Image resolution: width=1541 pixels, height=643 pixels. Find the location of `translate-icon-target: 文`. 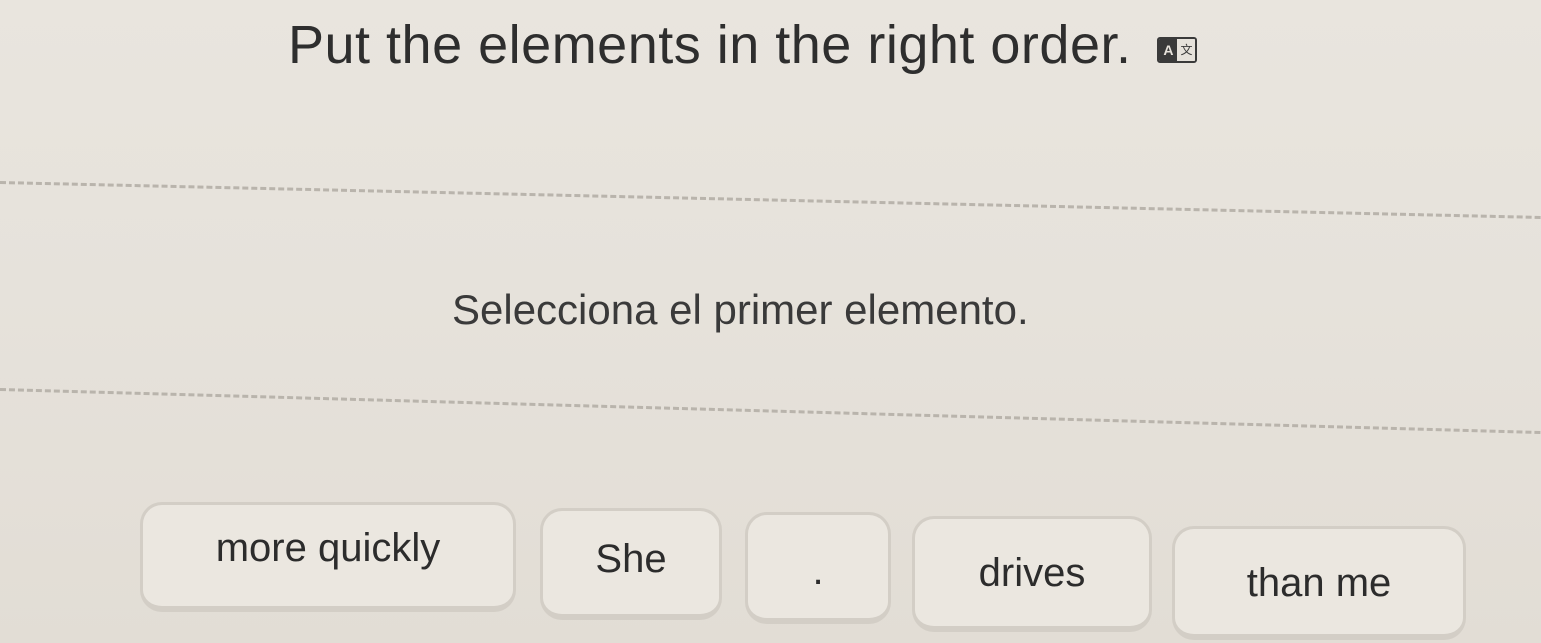

translate-icon-target: 文 is located at coordinates (1186, 50).